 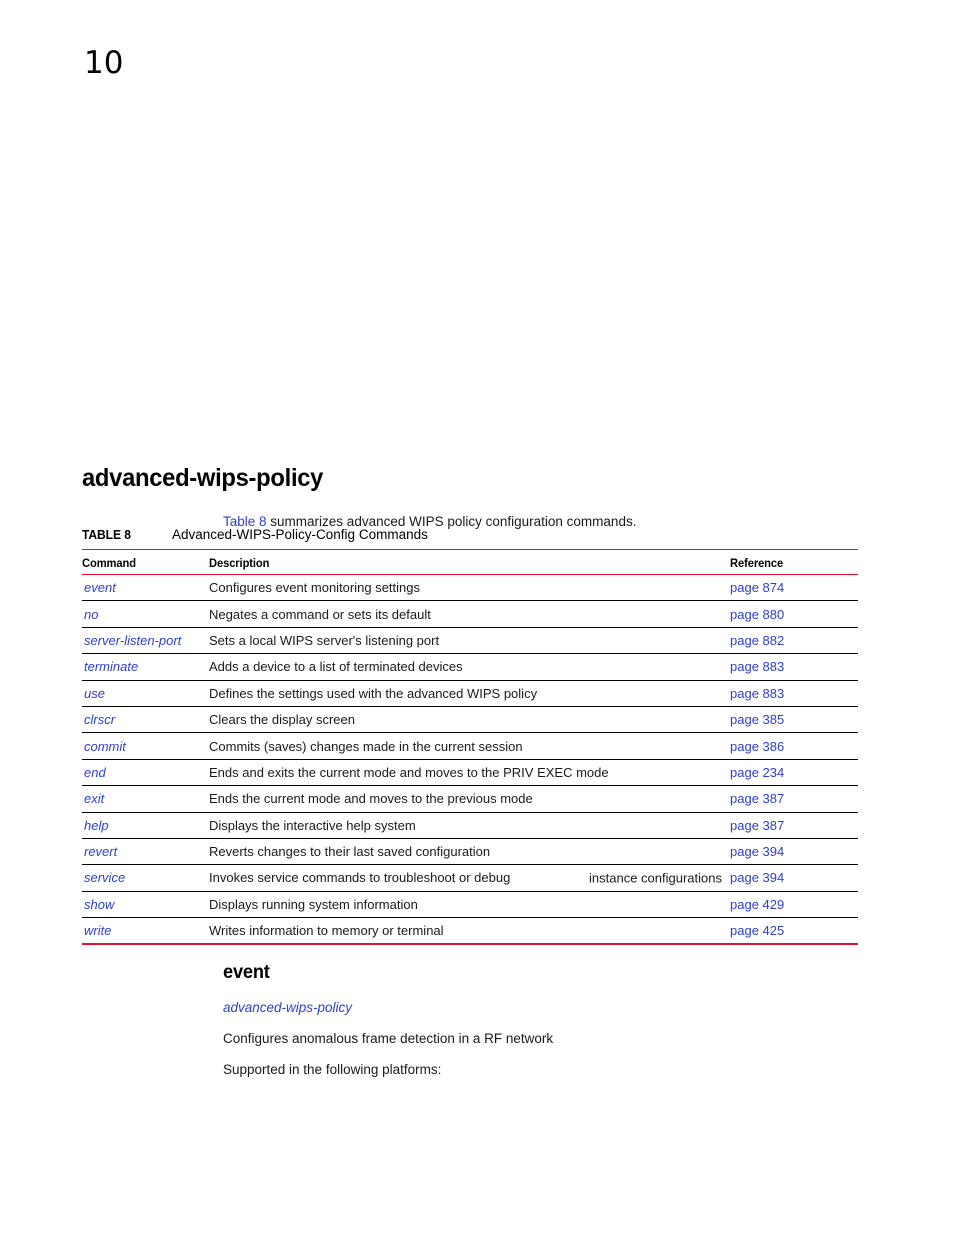 I want to click on command-description: Writes information to memory or terminal, so click(x=326, y=931).